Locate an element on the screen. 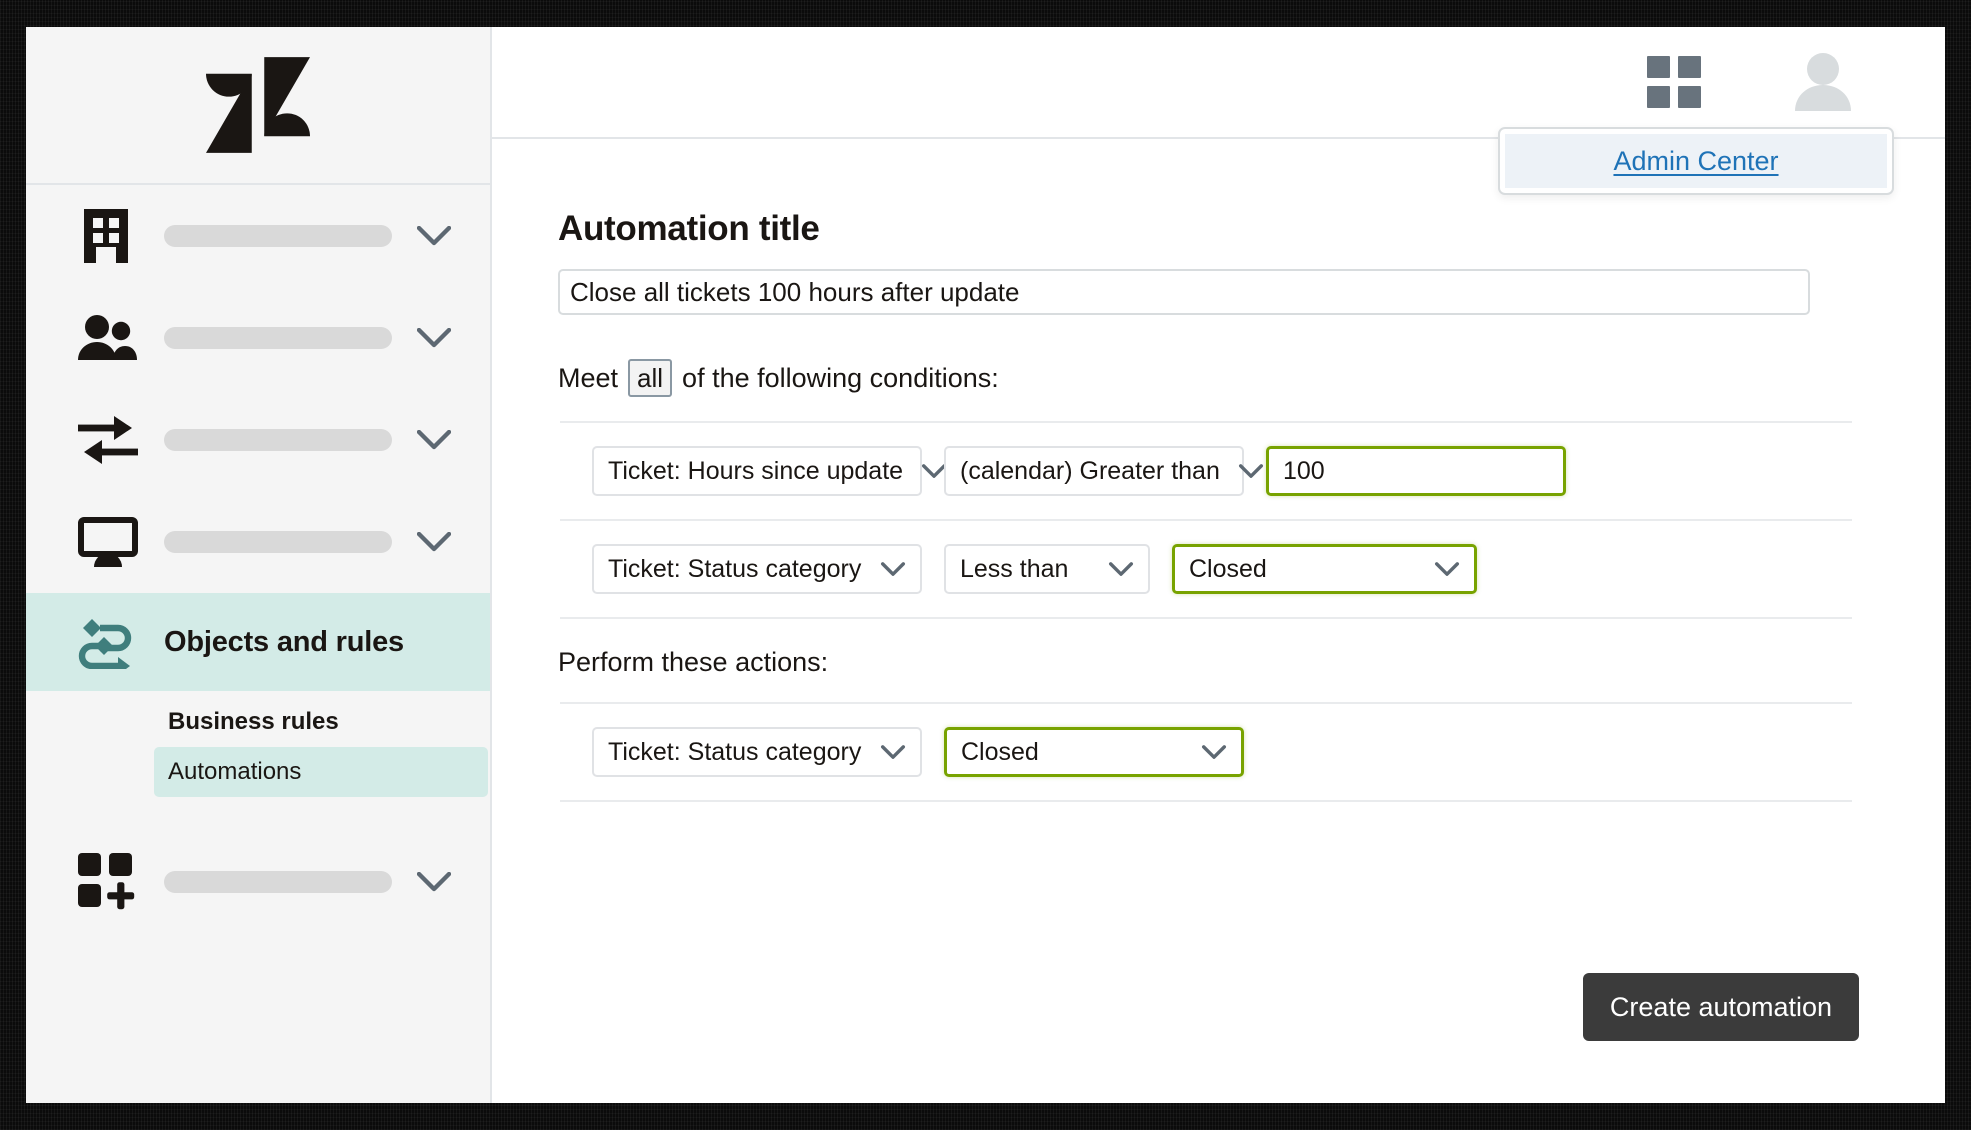 This screenshot has height=1130, width=1971. top-bar is located at coordinates (1218, 83).